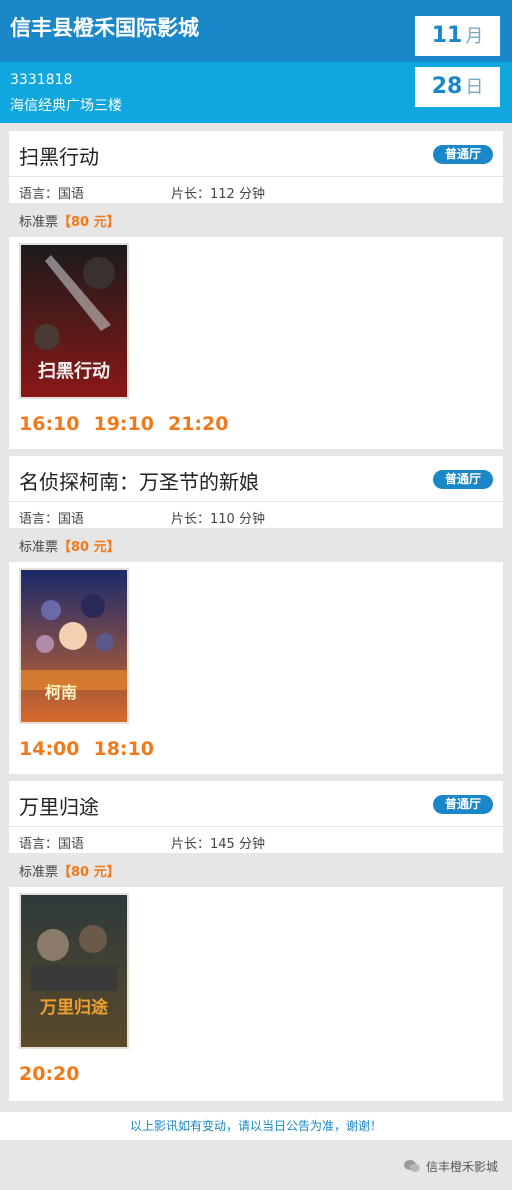  Describe the element at coordinates (49, 749) in the screenshot. I see `showtime: 14:00` at that location.